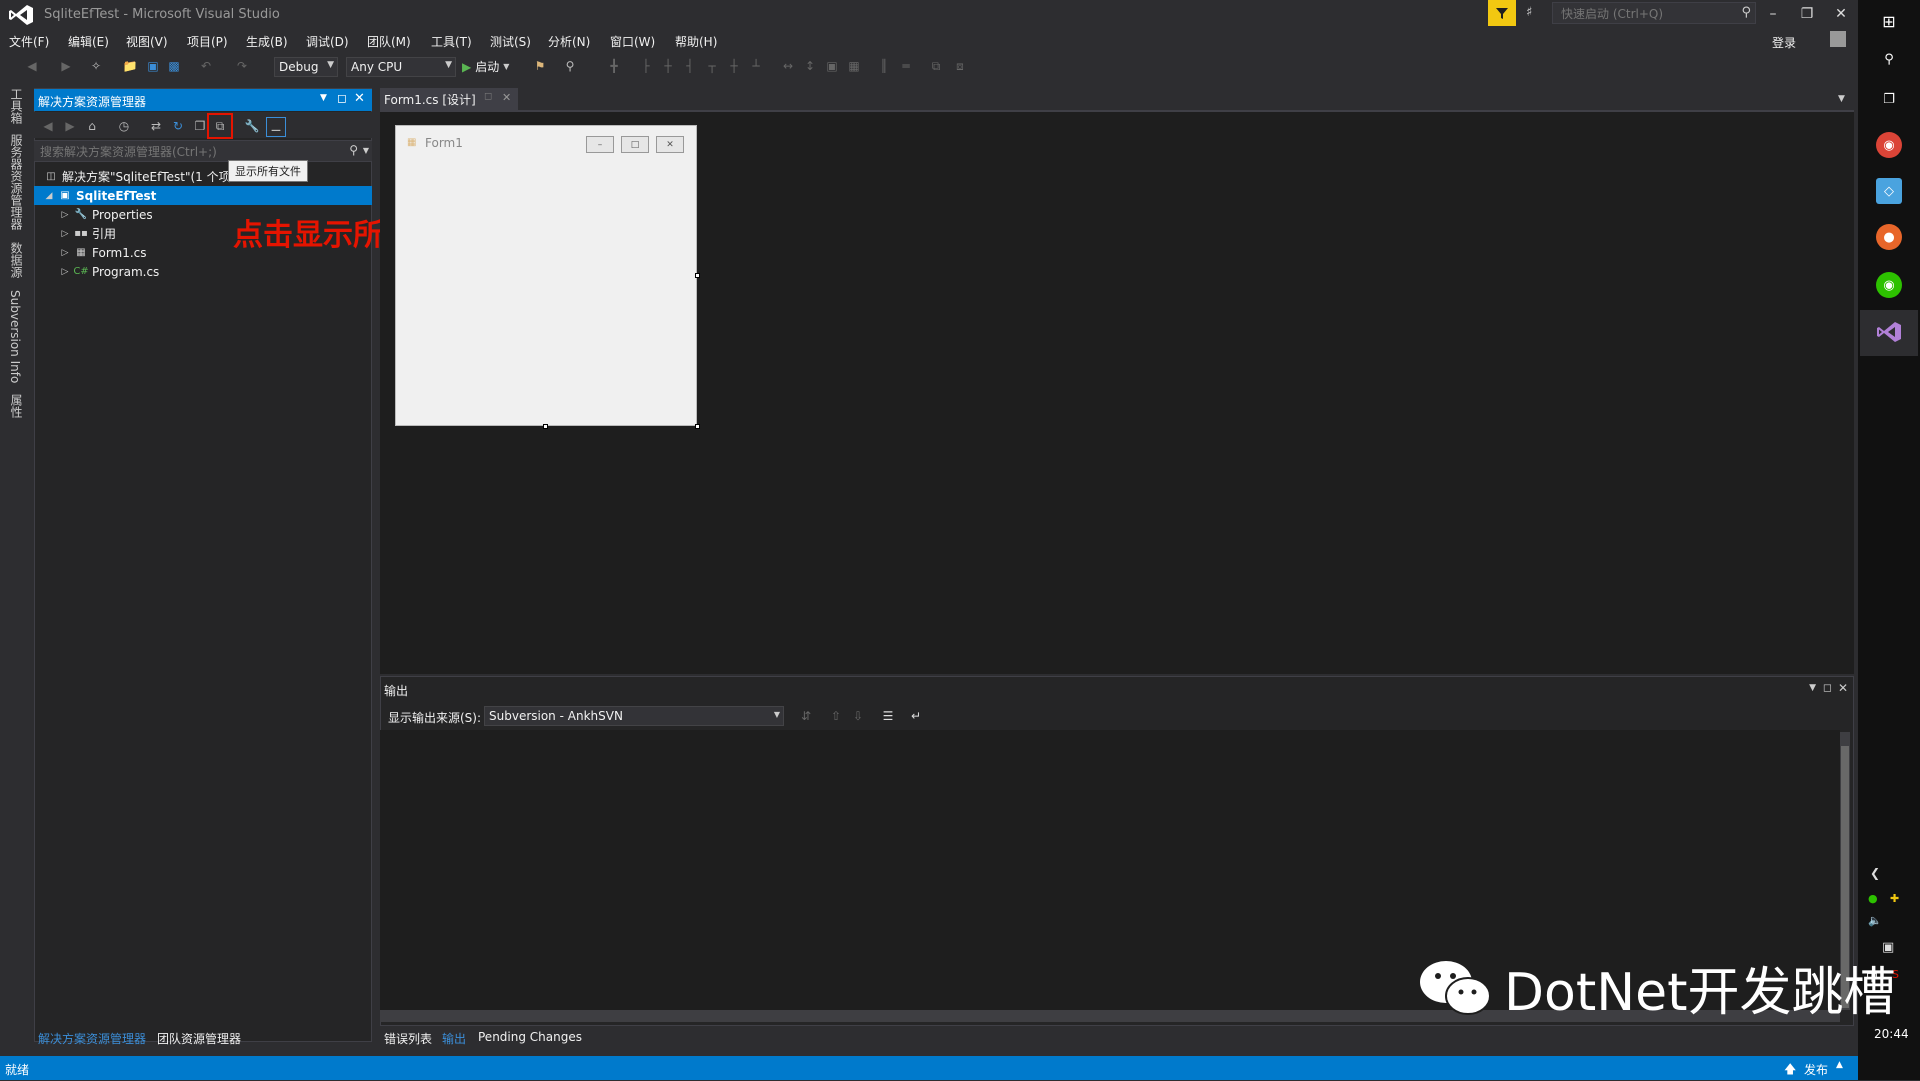 This screenshot has width=1920, height=1081. I want to click on tab-error-list: 错误列表, so click(408, 1038).